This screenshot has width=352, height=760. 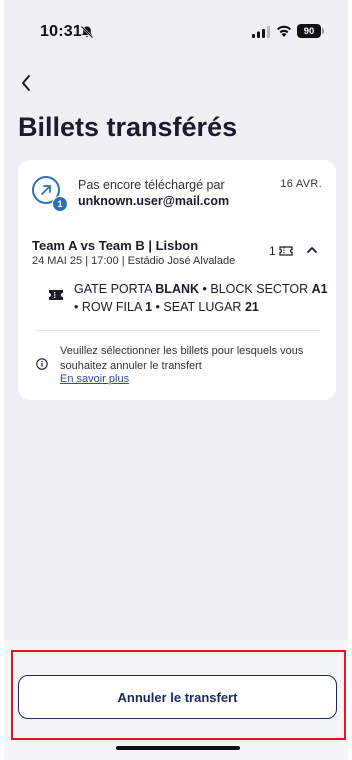 I want to click on ticket-count: 1, so click(x=281, y=251).